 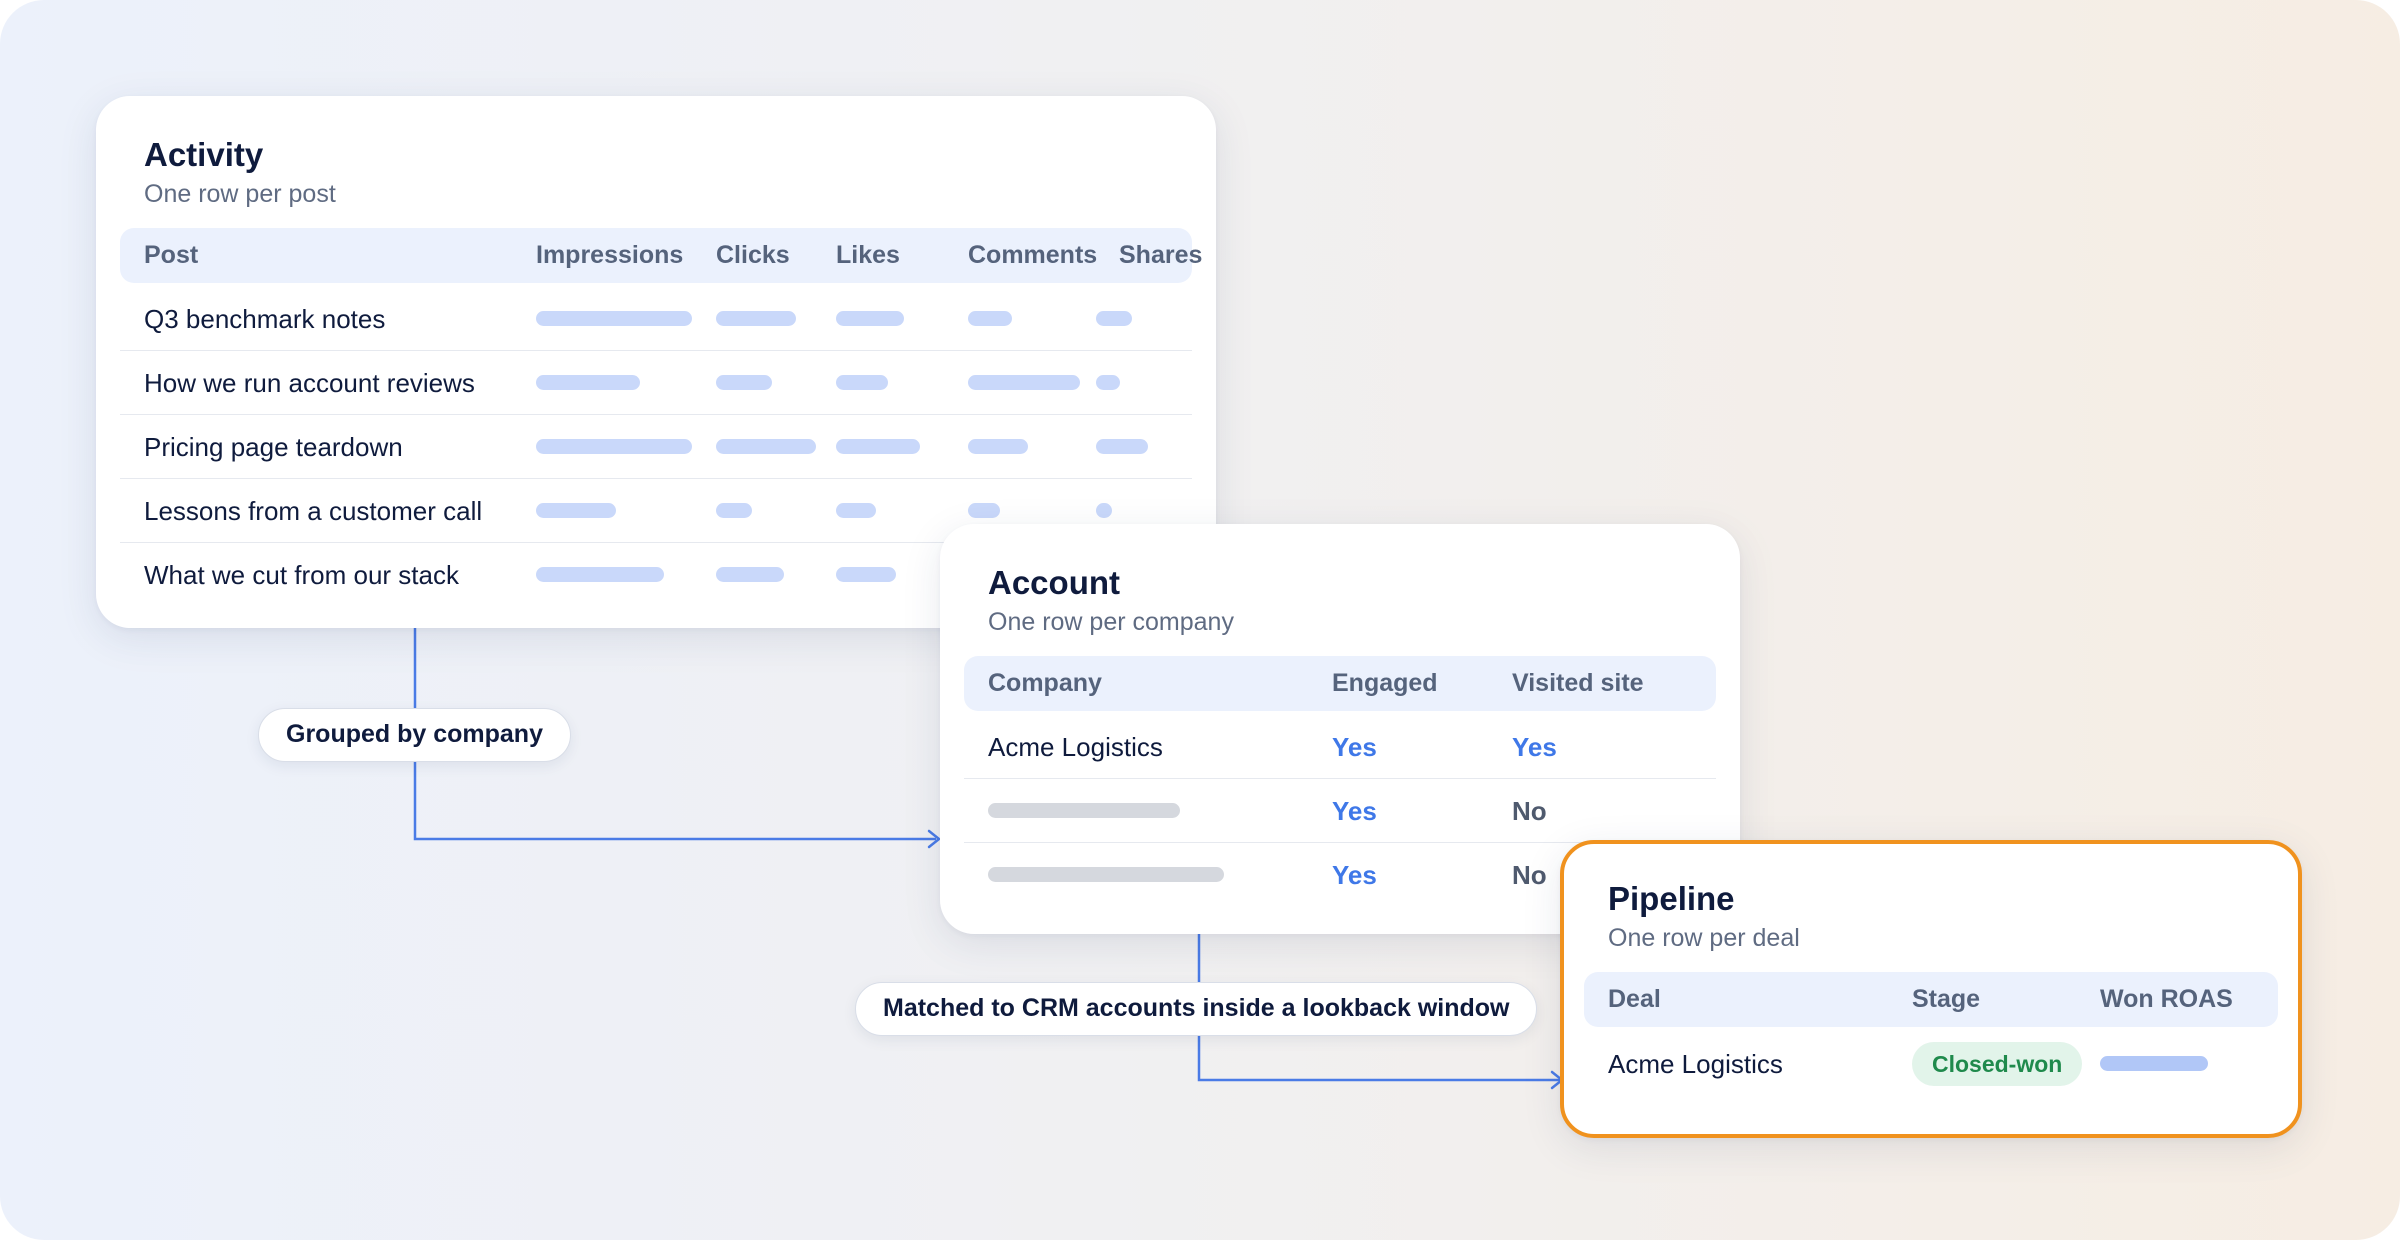 I want to click on column-header-stage: Stage, so click(x=1946, y=999).